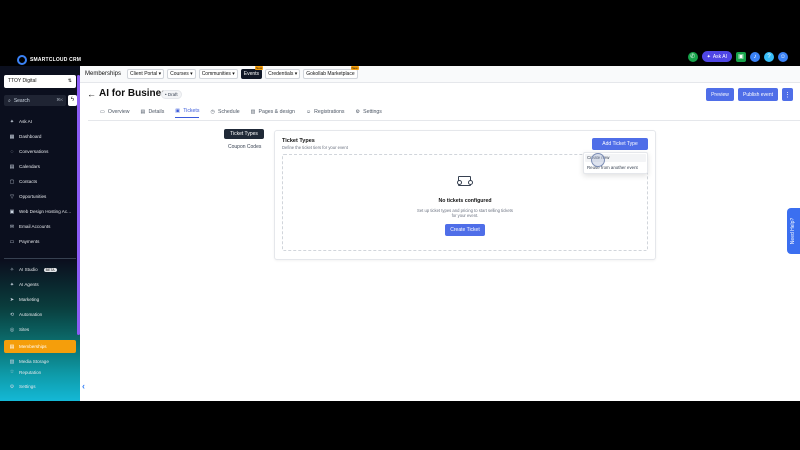 The height and width of the screenshot is (450, 800). I want to click on empty-state-title: No tickets configured, so click(465, 201).